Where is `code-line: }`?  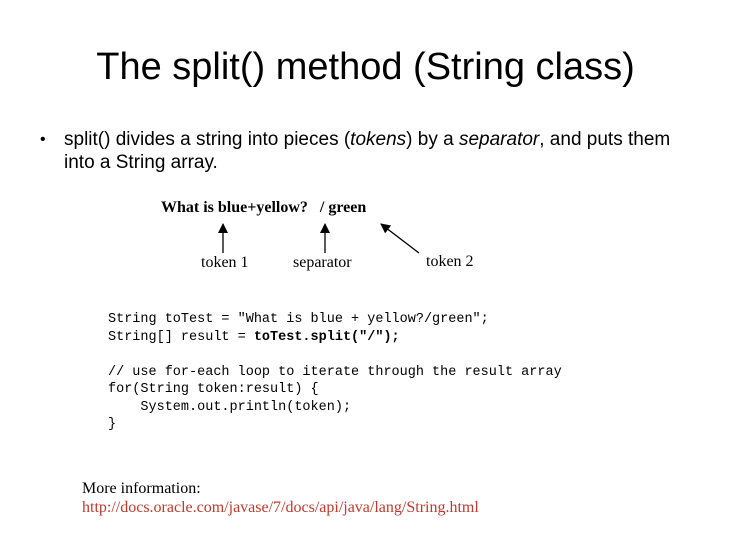
code-line: } is located at coordinates (112, 424).